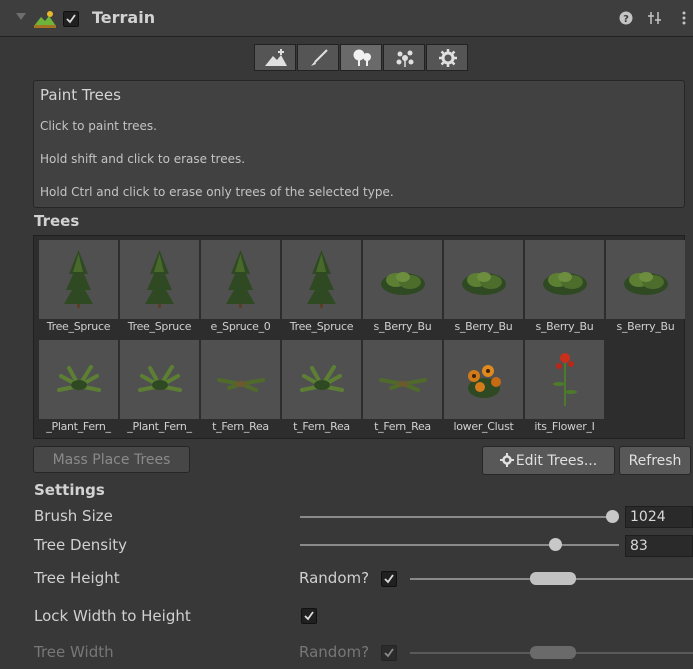 The width and height of the screenshot is (693, 669). Describe the element at coordinates (45, 19) in the screenshot. I see `terrain-icon` at that location.